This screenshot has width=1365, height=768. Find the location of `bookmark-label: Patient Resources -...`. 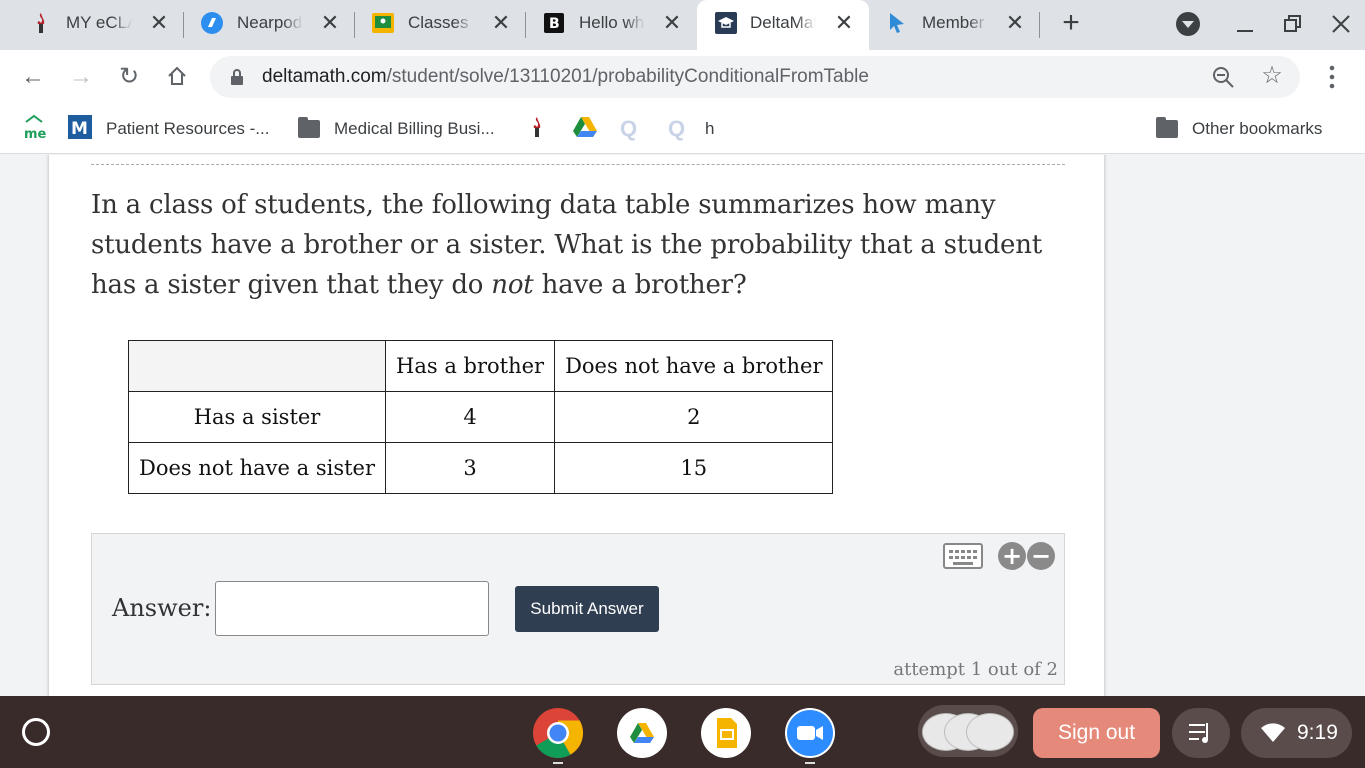

bookmark-label: Patient Resources -... is located at coordinates (188, 128).